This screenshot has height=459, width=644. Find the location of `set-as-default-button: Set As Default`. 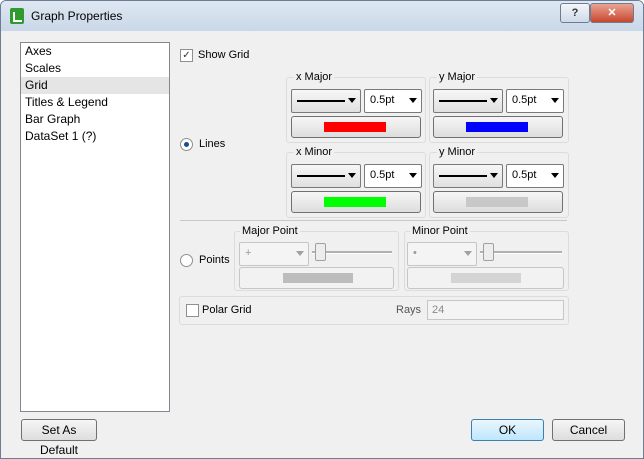

set-as-default-button: Set As Default is located at coordinates (59, 438).